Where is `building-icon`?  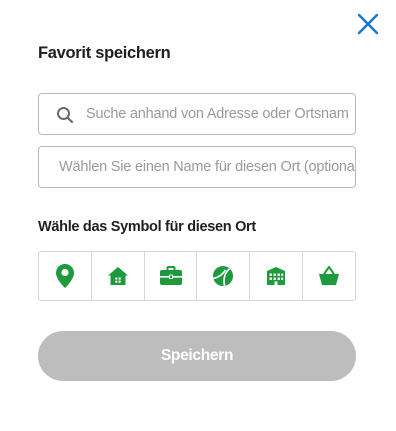
building-icon is located at coordinates (276, 276).